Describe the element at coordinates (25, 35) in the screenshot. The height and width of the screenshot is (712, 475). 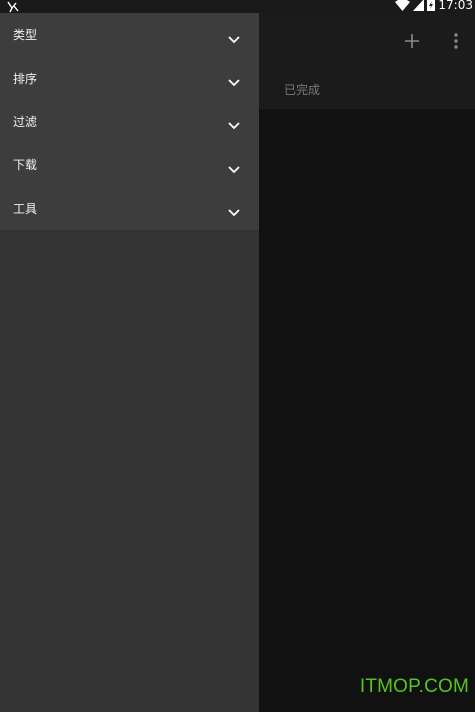
I see `drawer-item-label: 类型` at that location.